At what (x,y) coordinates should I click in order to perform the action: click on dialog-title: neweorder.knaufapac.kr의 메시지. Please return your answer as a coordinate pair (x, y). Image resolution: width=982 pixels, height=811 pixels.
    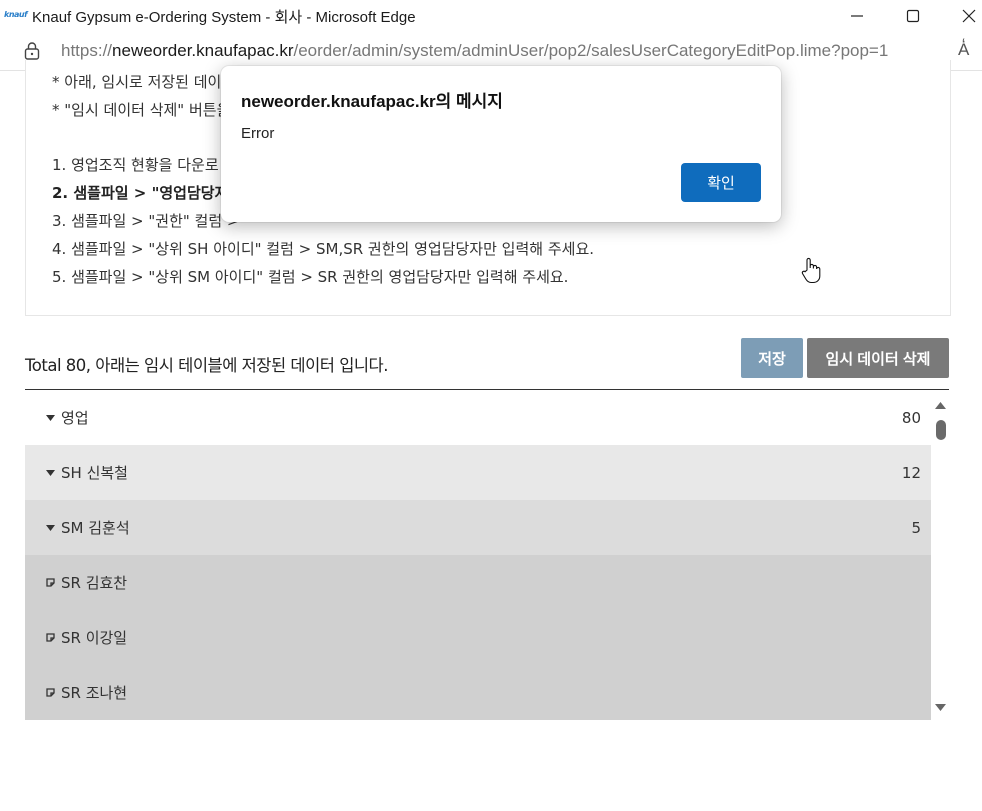
    Looking at the image, I should click on (372, 101).